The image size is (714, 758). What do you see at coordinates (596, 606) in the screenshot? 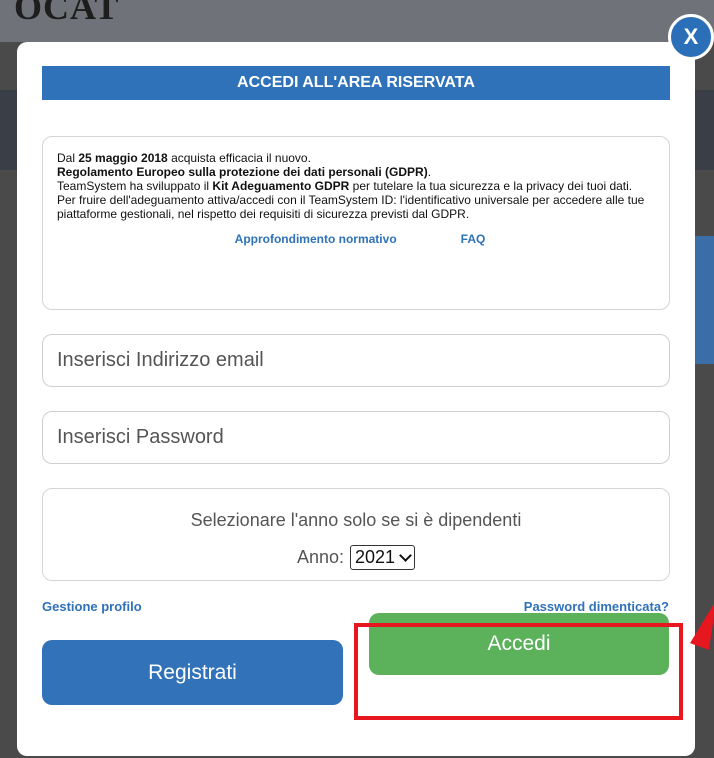
I see `password-dimenticata-link: Password dimenticata?` at bounding box center [596, 606].